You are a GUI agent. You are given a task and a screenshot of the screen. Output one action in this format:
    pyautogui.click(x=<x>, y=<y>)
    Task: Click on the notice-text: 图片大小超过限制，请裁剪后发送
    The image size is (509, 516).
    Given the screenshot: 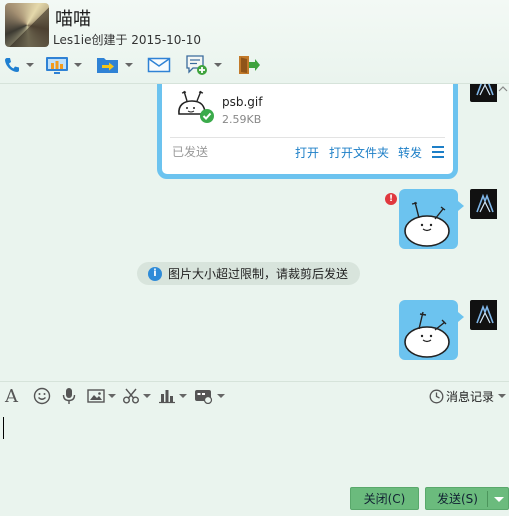 What is the action you would take?
    pyautogui.click(x=258, y=274)
    